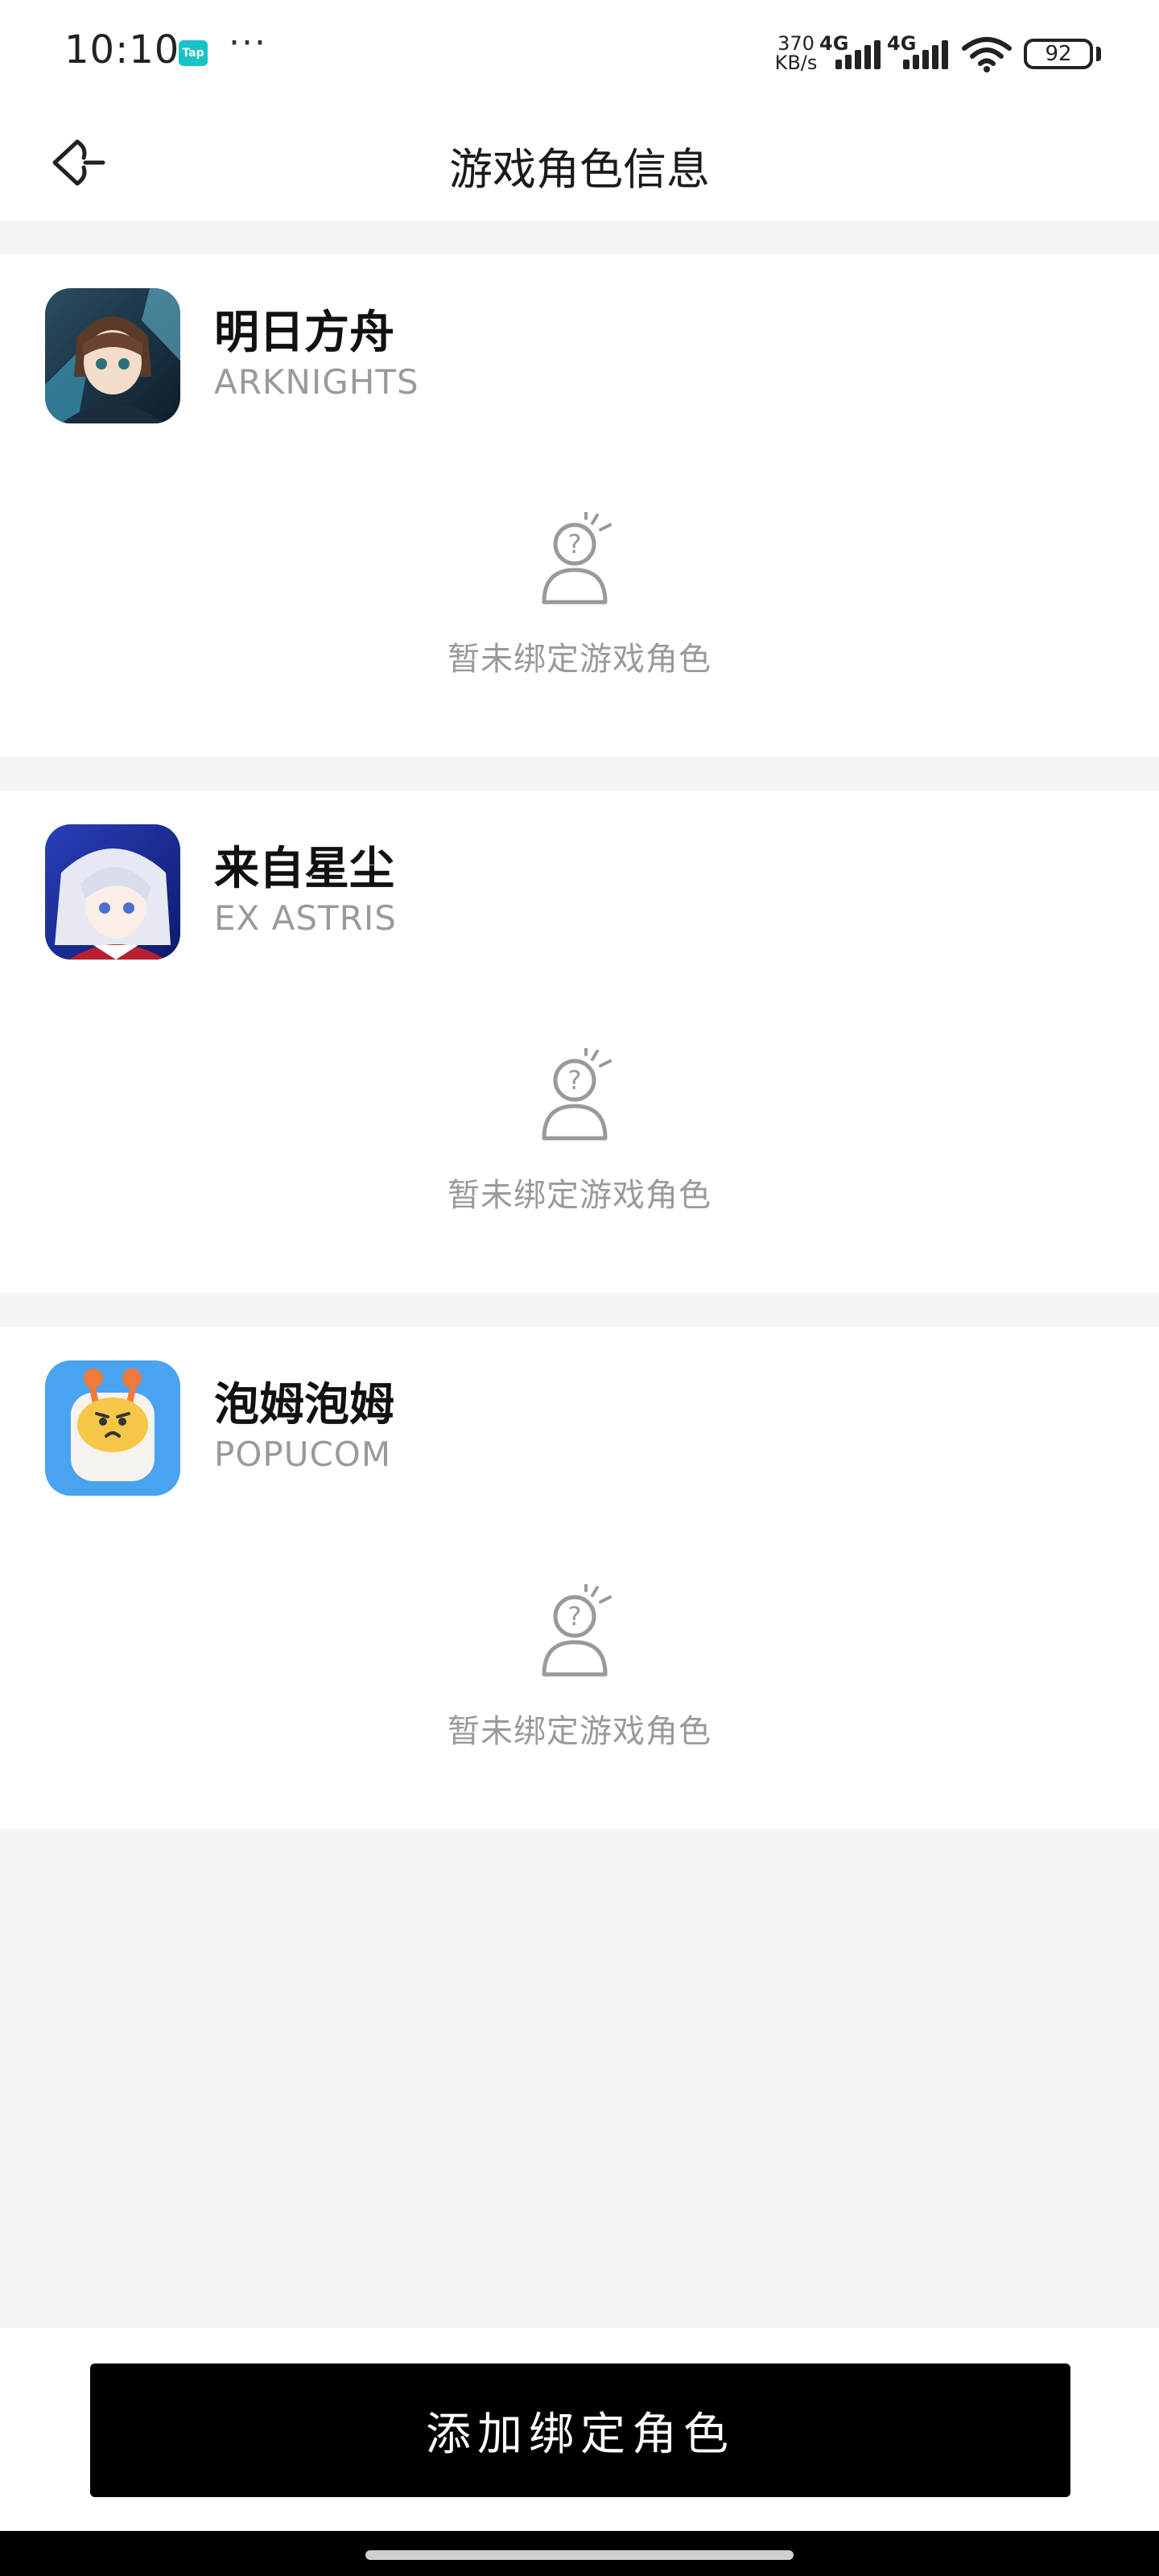 Image resolution: width=1159 pixels, height=2576 pixels. Describe the element at coordinates (304, 1405) in the screenshot. I see `game-title: 泡姆泡姆` at that location.